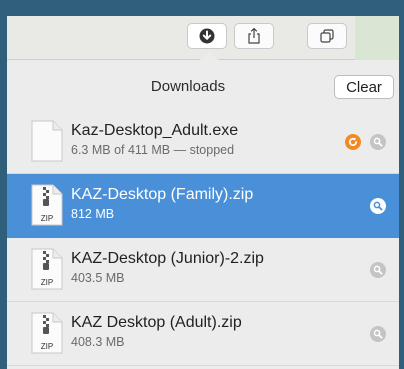 The image size is (404, 369). What do you see at coordinates (153, 150) in the screenshot?
I see `download-status: 6.3 MB of 411 MB — stopped` at bounding box center [153, 150].